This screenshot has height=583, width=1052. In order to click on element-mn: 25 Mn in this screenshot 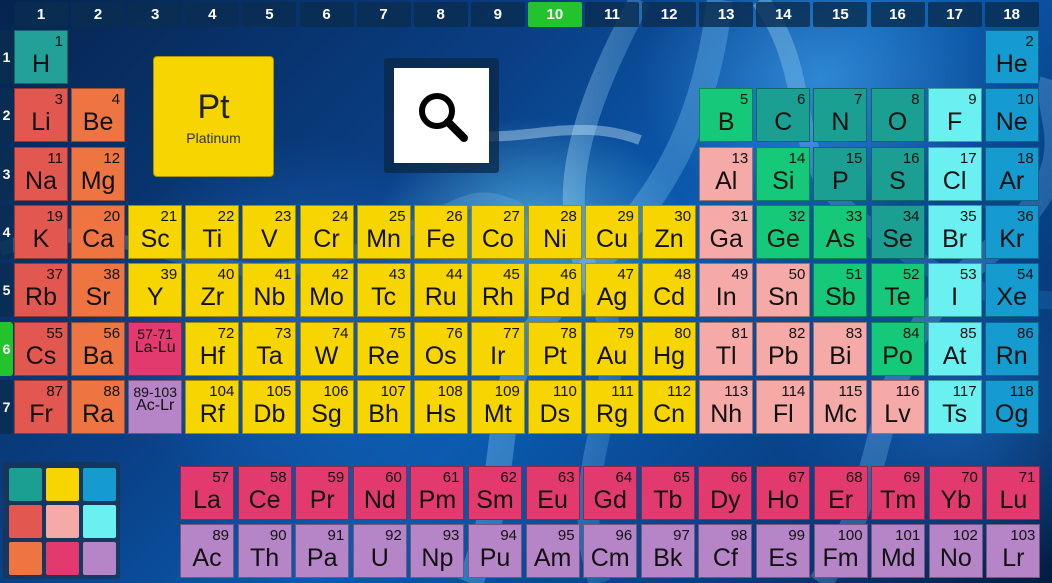, I will do `click(383, 231)`.